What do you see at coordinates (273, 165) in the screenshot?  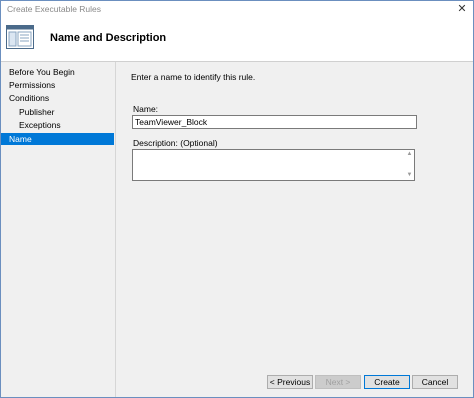 I see `description-field: ▲ ▼` at bounding box center [273, 165].